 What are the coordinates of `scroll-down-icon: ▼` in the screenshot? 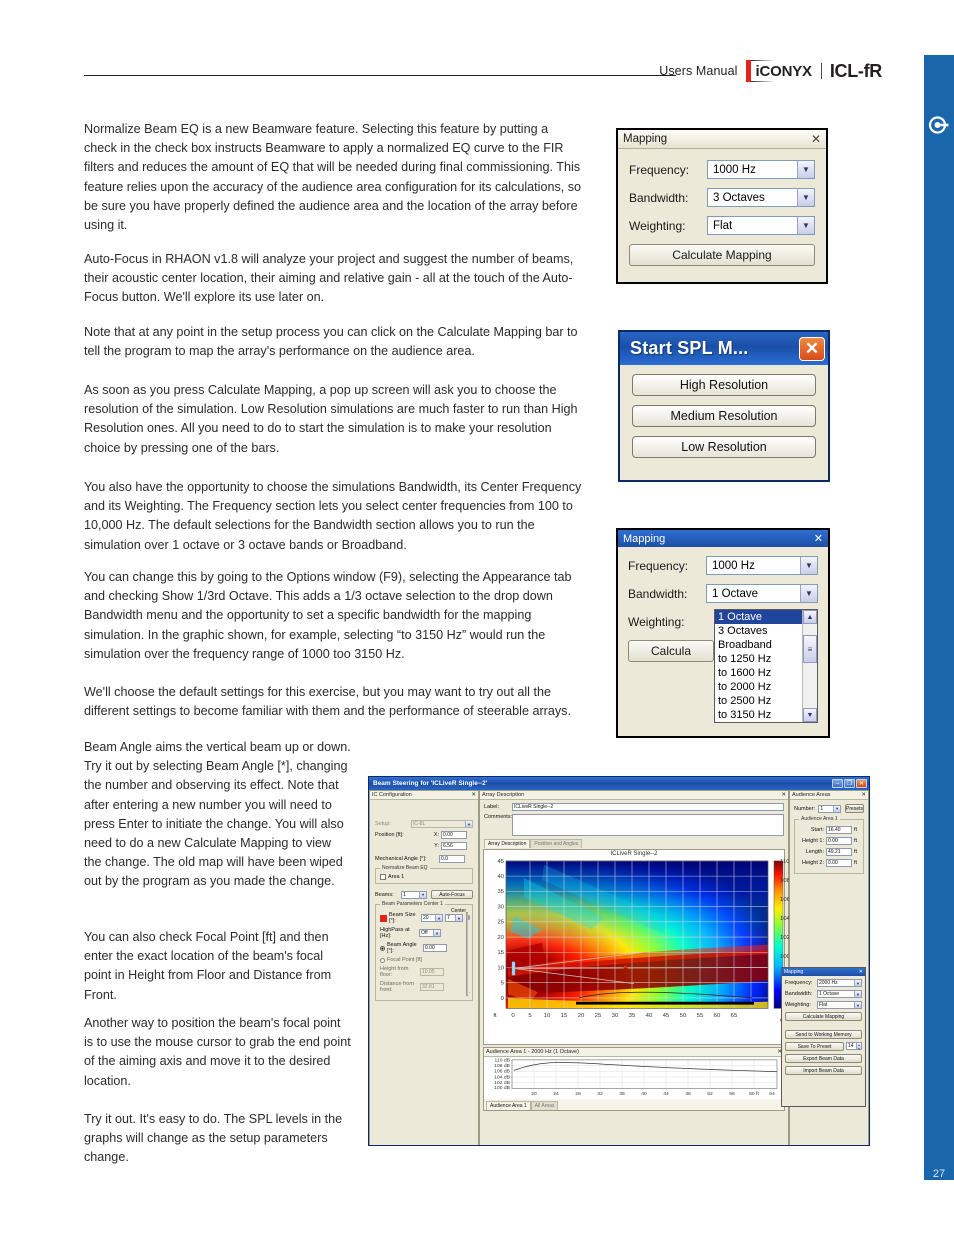 It's located at (810, 715).